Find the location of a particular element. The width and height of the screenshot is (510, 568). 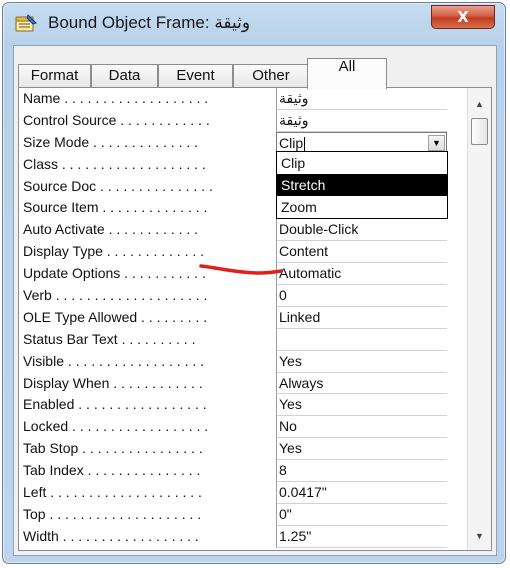

text-caret is located at coordinates (305, 144).